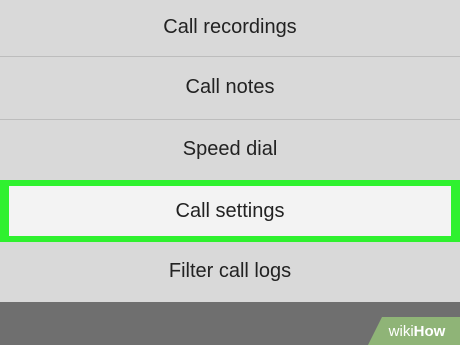  I want to click on menu-item-label: Call settings, so click(230, 210).